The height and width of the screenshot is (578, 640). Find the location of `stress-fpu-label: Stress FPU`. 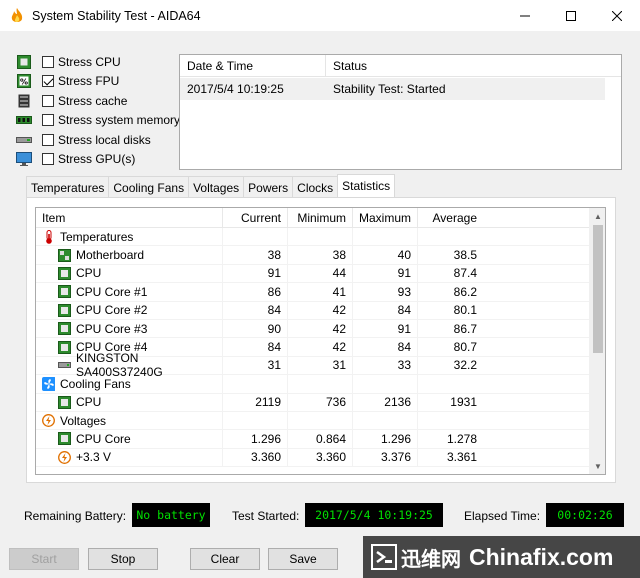

stress-fpu-label: Stress FPU is located at coordinates (89, 81).